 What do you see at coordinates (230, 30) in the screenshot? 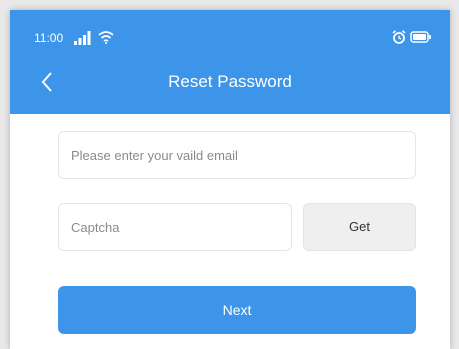
I see `status-bar: 11:00` at bounding box center [230, 30].